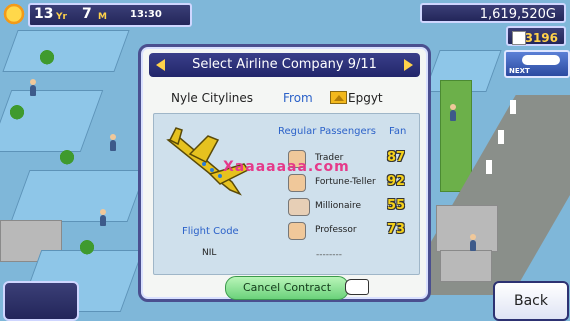 Image resolution: width=570 pixels, height=321 pixels. Describe the element at coordinates (398, 131) in the screenshot. I see `fan-header: Fan` at that location.